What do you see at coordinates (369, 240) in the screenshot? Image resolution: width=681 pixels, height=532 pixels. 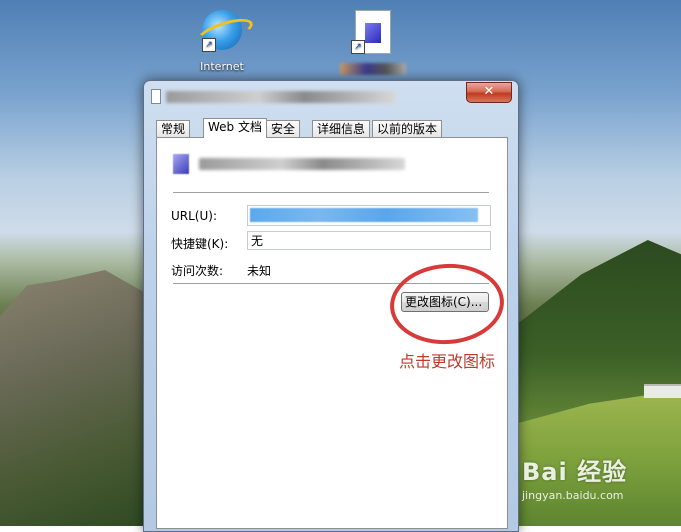 I see `shortcut-key-field: 无` at bounding box center [369, 240].